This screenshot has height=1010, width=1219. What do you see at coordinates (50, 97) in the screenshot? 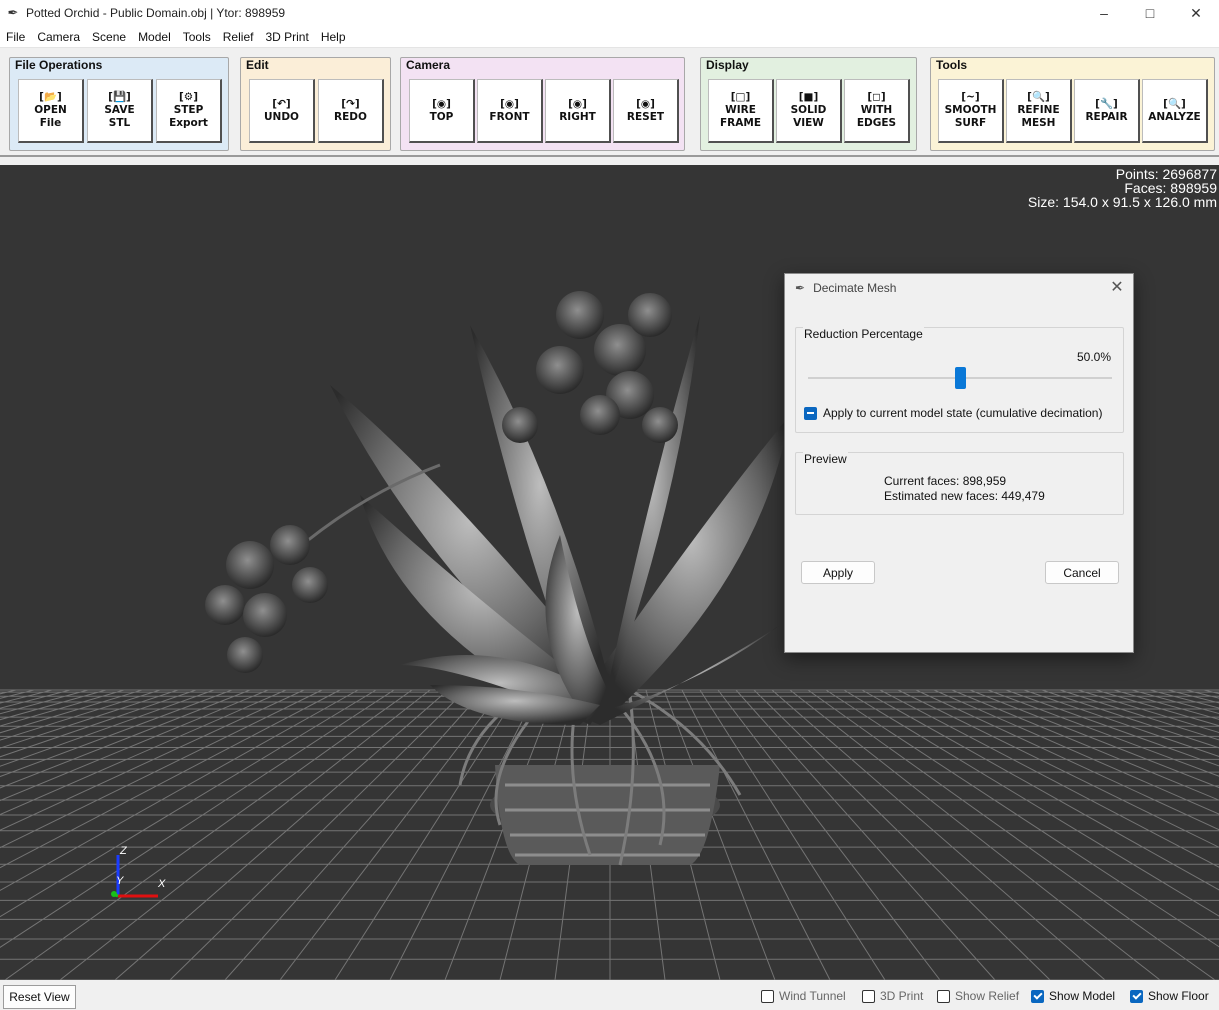
I see `folder-icon: [📂]` at bounding box center [50, 97].